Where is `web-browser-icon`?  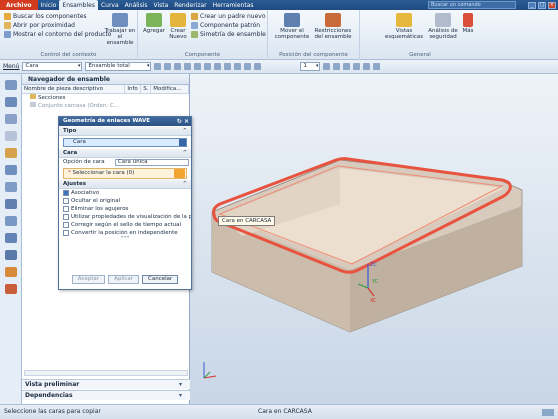 web-browser-icon is located at coordinates (10, 170).